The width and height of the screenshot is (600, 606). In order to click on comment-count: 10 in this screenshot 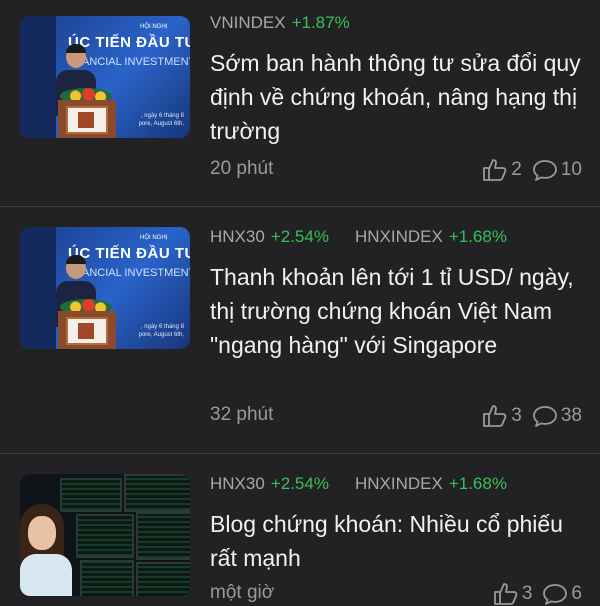, I will do `click(571, 169)`.